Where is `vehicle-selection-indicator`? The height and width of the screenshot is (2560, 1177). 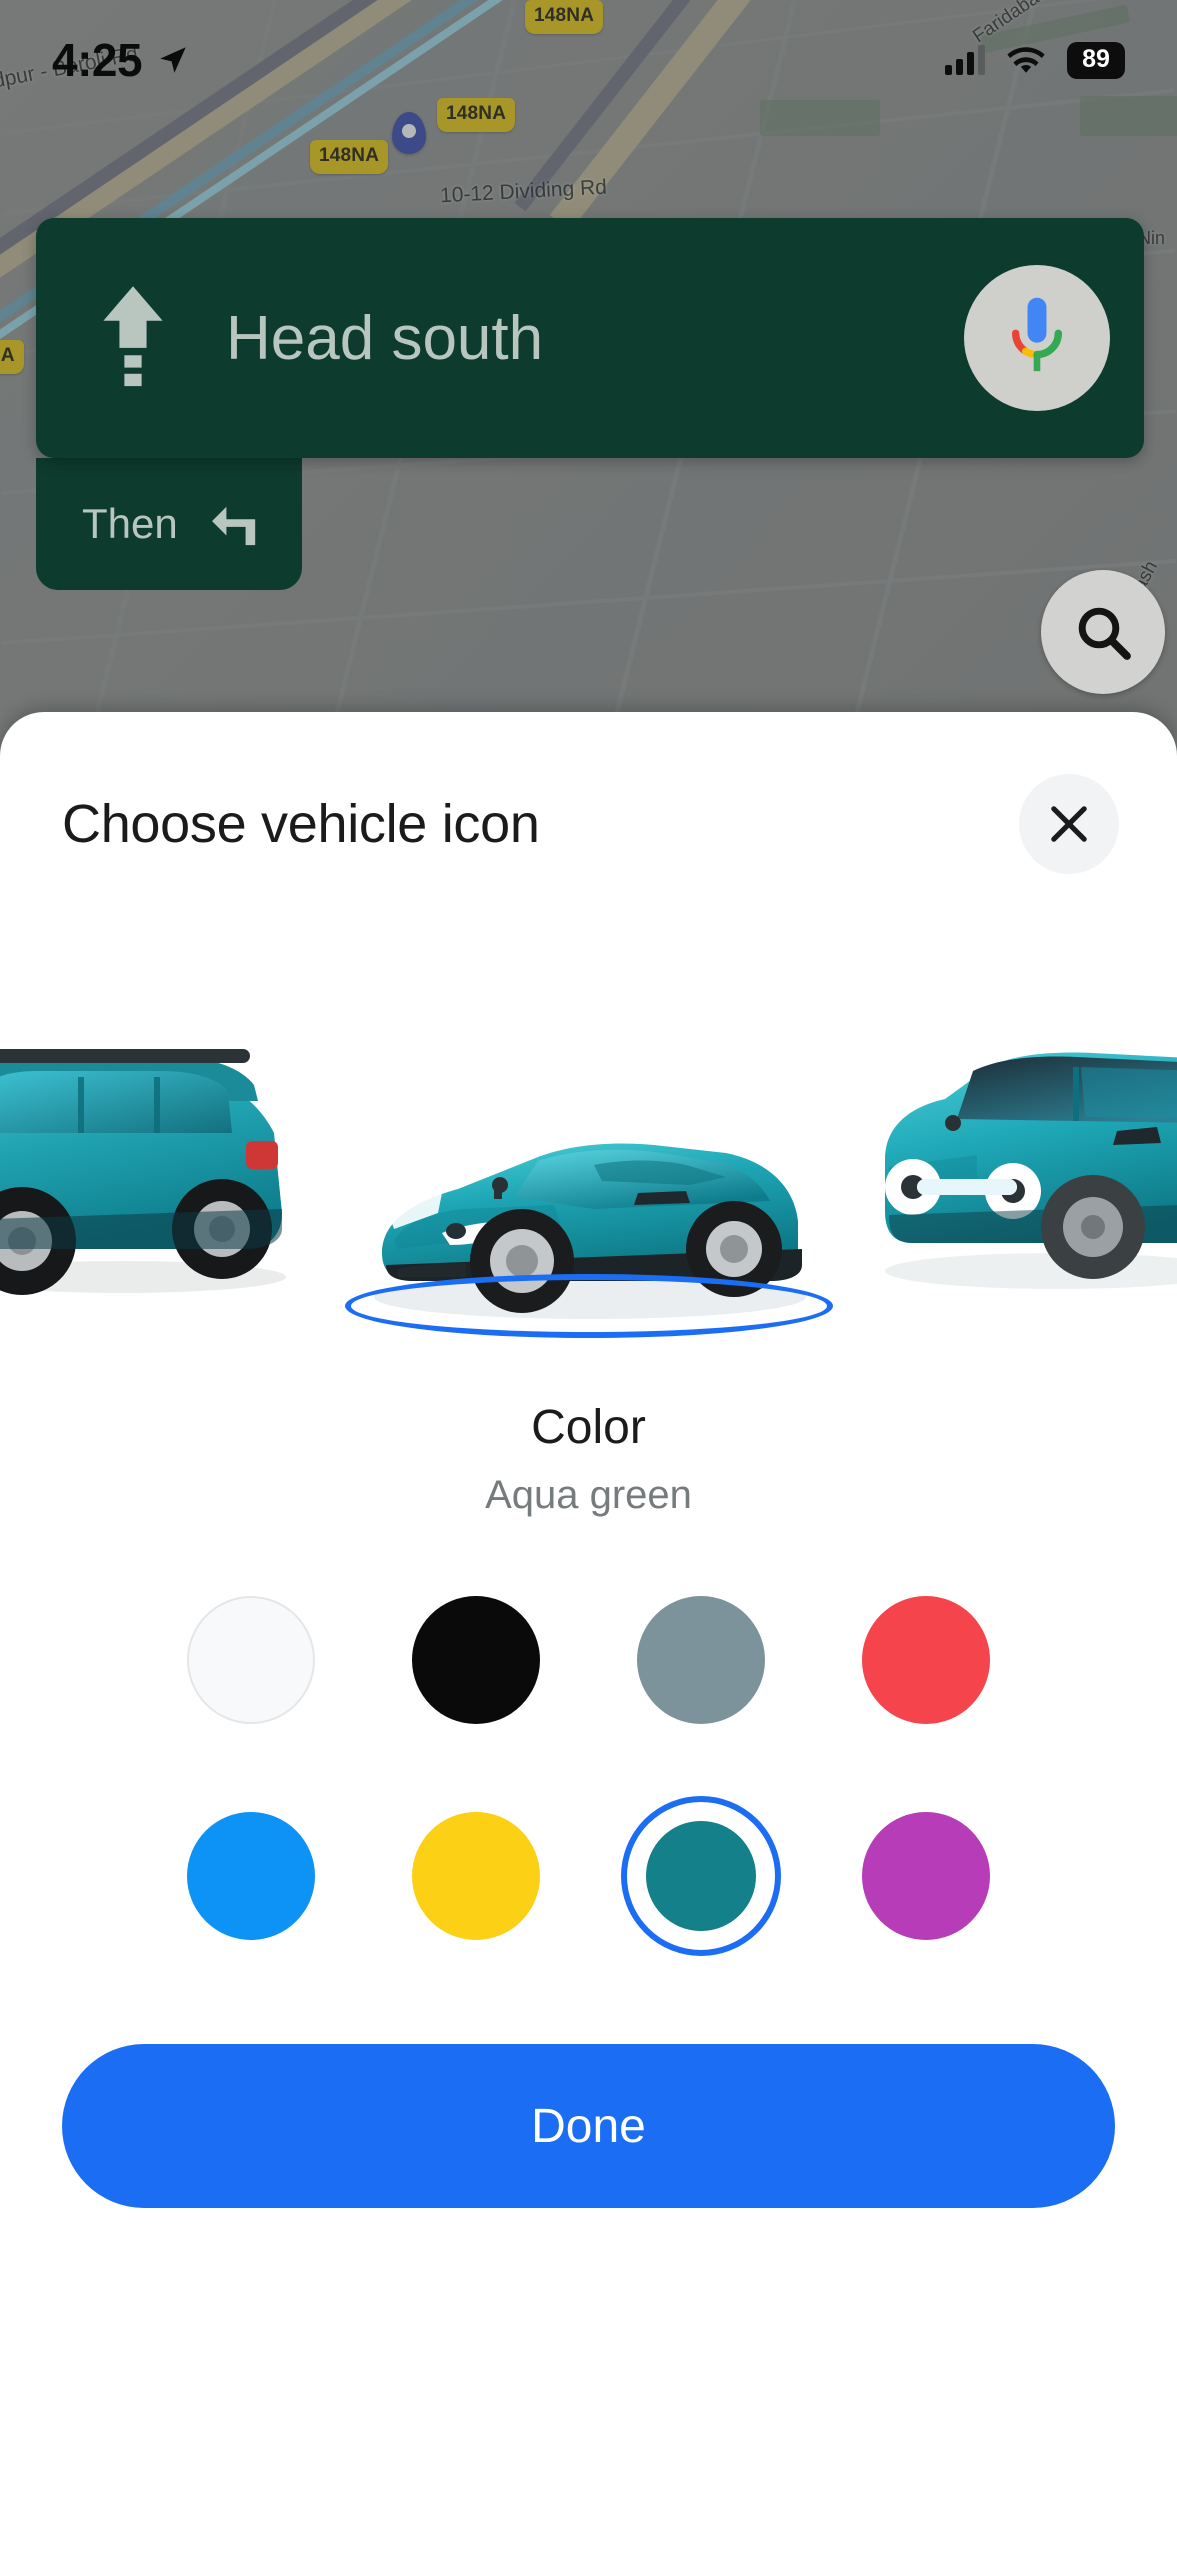 vehicle-selection-indicator is located at coordinates (588, 1306).